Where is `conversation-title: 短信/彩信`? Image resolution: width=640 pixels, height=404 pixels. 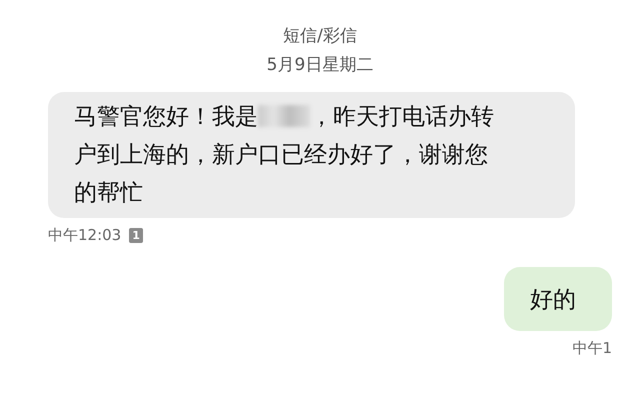 conversation-title: 短信/彩信 is located at coordinates (320, 36).